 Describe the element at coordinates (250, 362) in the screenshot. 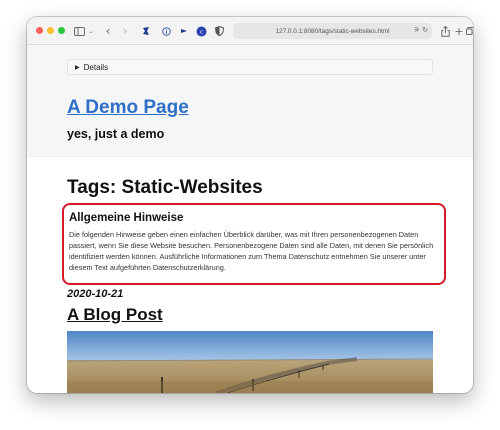

I see `post-image` at that location.